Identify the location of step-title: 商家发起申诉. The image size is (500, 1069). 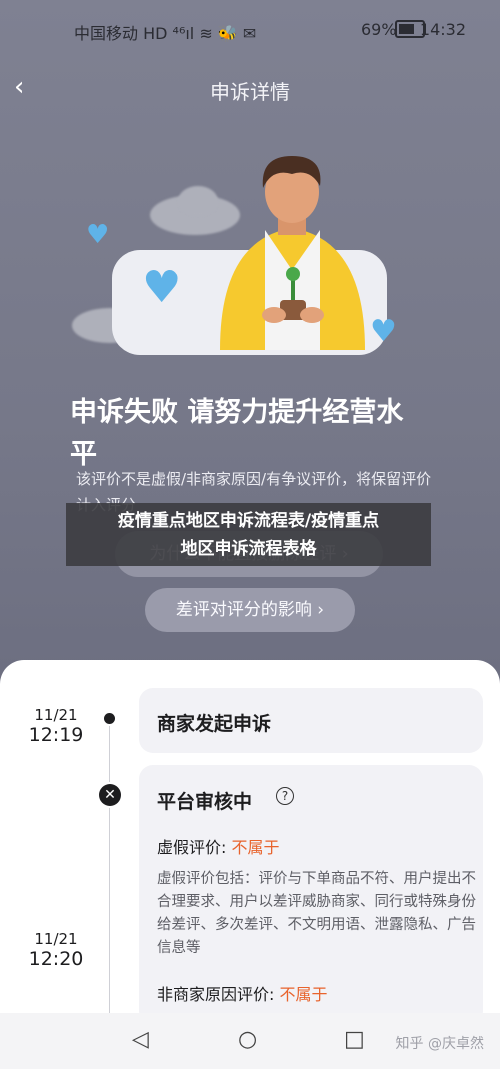
(214, 724).